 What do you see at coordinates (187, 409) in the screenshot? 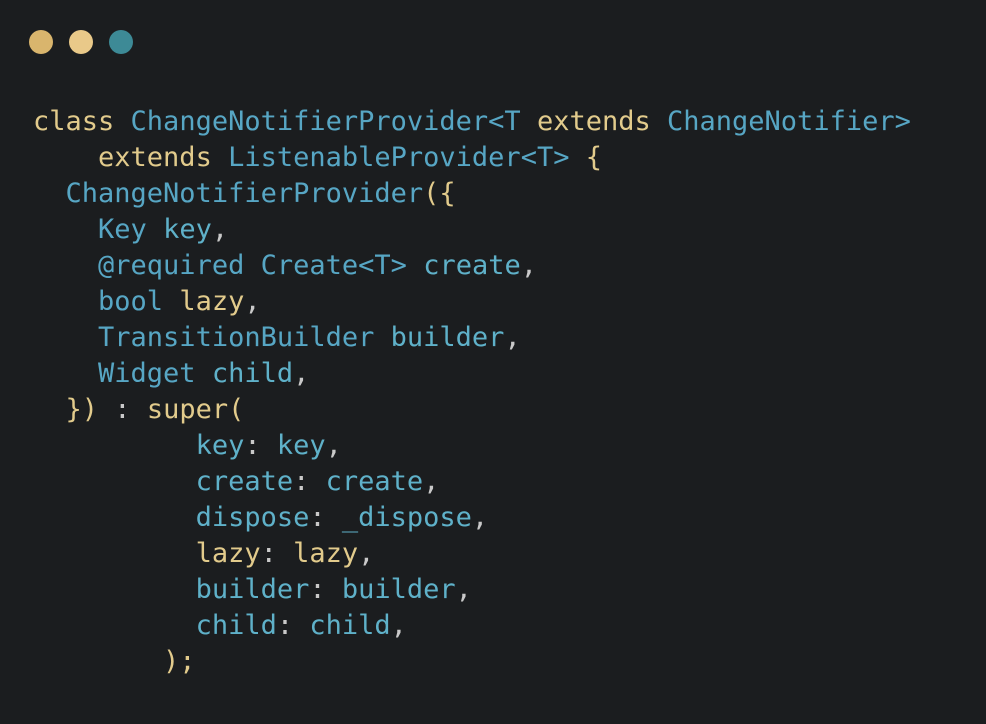
I see `code-token: super` at bounding box center [187, 409].